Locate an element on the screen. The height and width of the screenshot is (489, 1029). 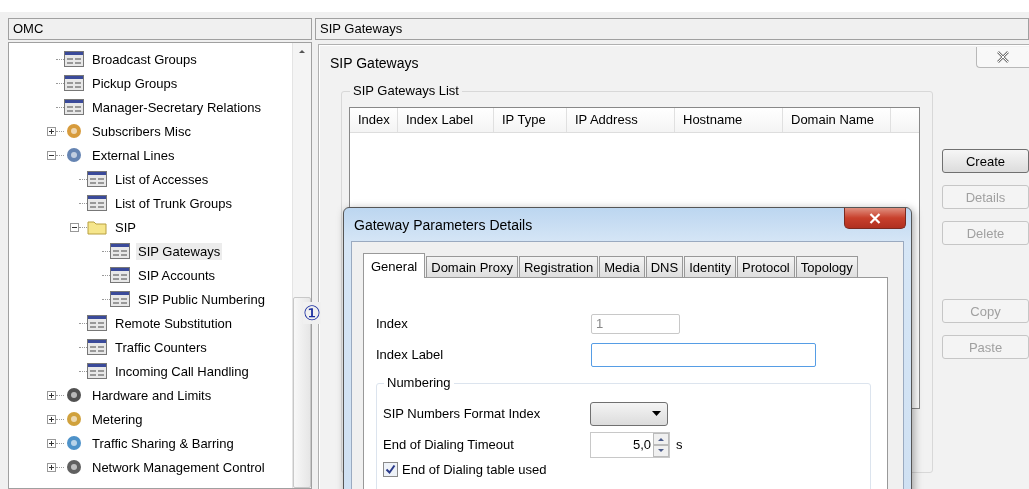
column-header: Index Label is located at coordinates (446, 120).